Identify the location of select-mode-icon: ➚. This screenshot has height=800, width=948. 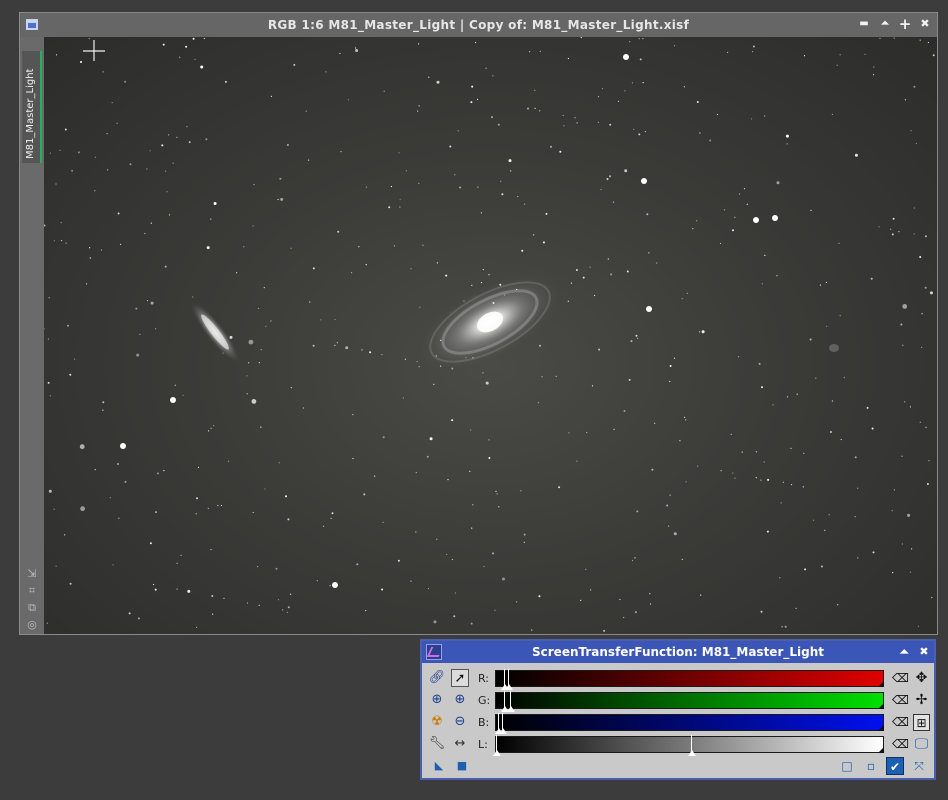
(460, 678).